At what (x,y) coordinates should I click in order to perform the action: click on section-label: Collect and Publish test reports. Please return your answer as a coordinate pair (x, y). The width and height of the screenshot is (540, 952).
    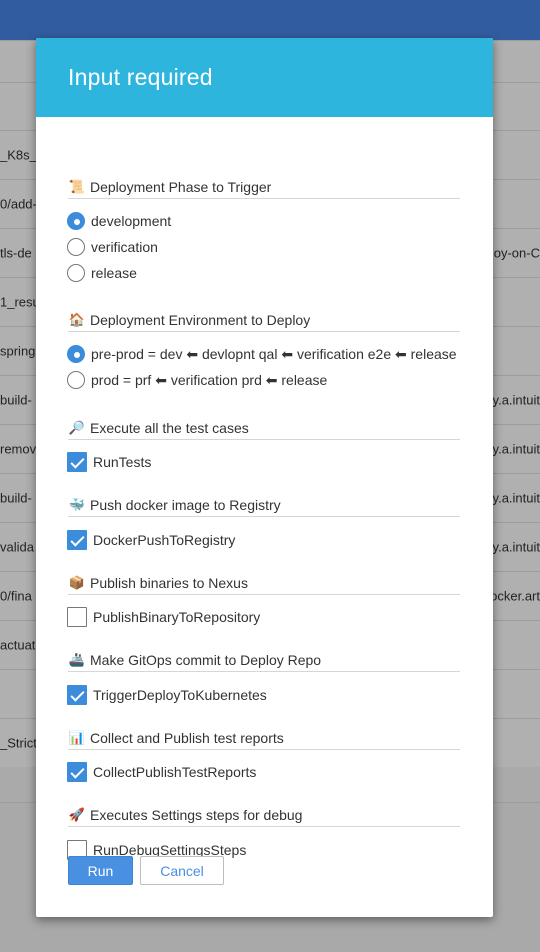
    Looking at the image, I should click on (187, 737).